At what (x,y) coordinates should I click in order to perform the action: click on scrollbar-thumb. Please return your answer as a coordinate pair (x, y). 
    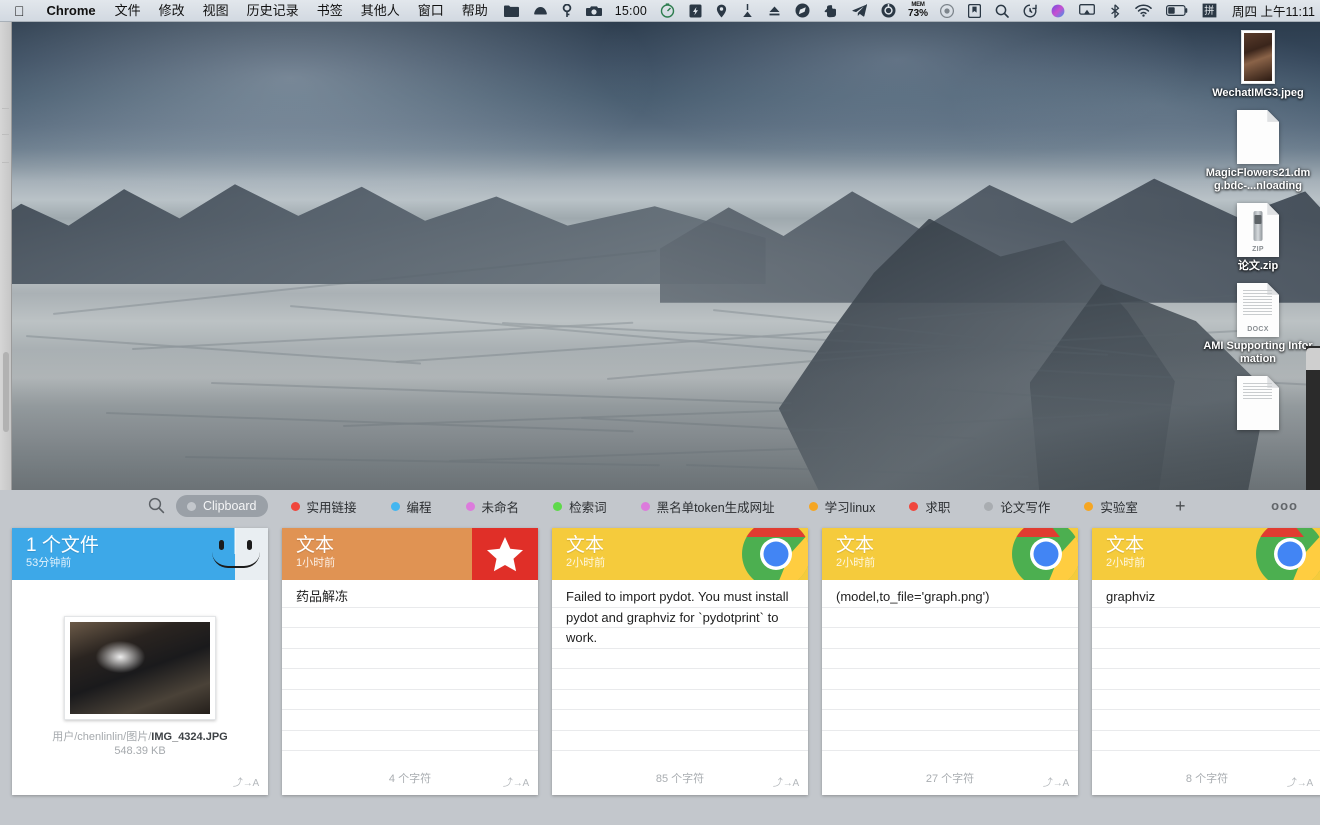
    Looking at the image, I should click on (6, 392).